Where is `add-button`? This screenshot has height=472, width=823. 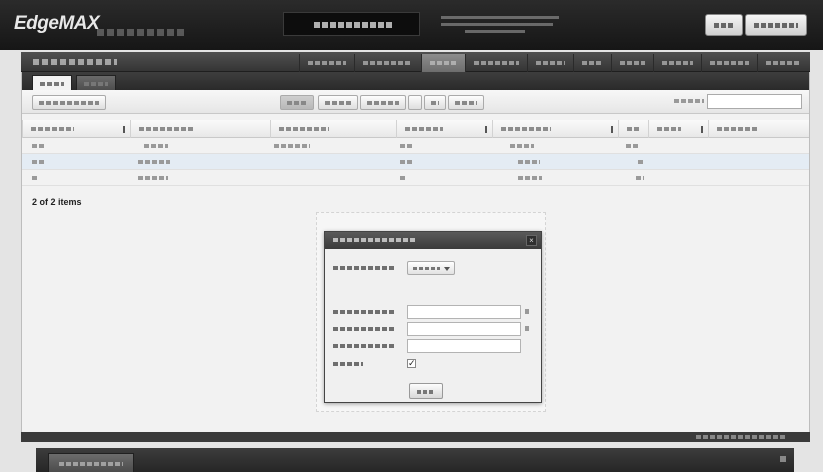 add-button is located at coordinates (69, 102).